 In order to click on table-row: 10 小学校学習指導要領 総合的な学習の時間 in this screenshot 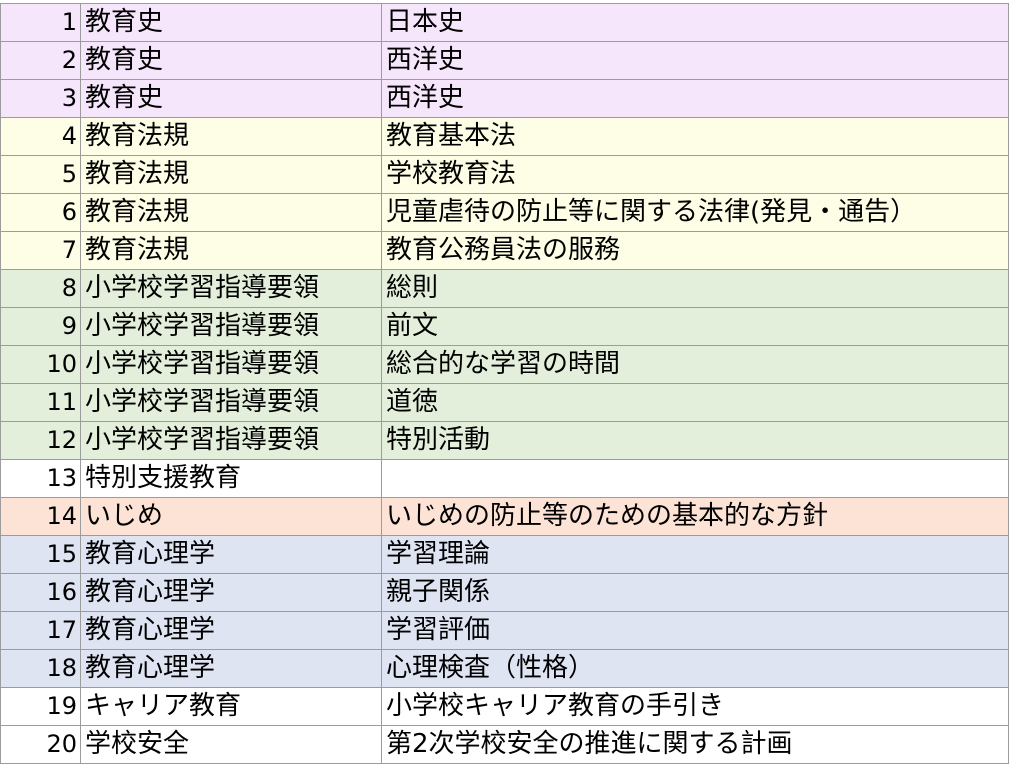, I will do `click(504, 364)`.